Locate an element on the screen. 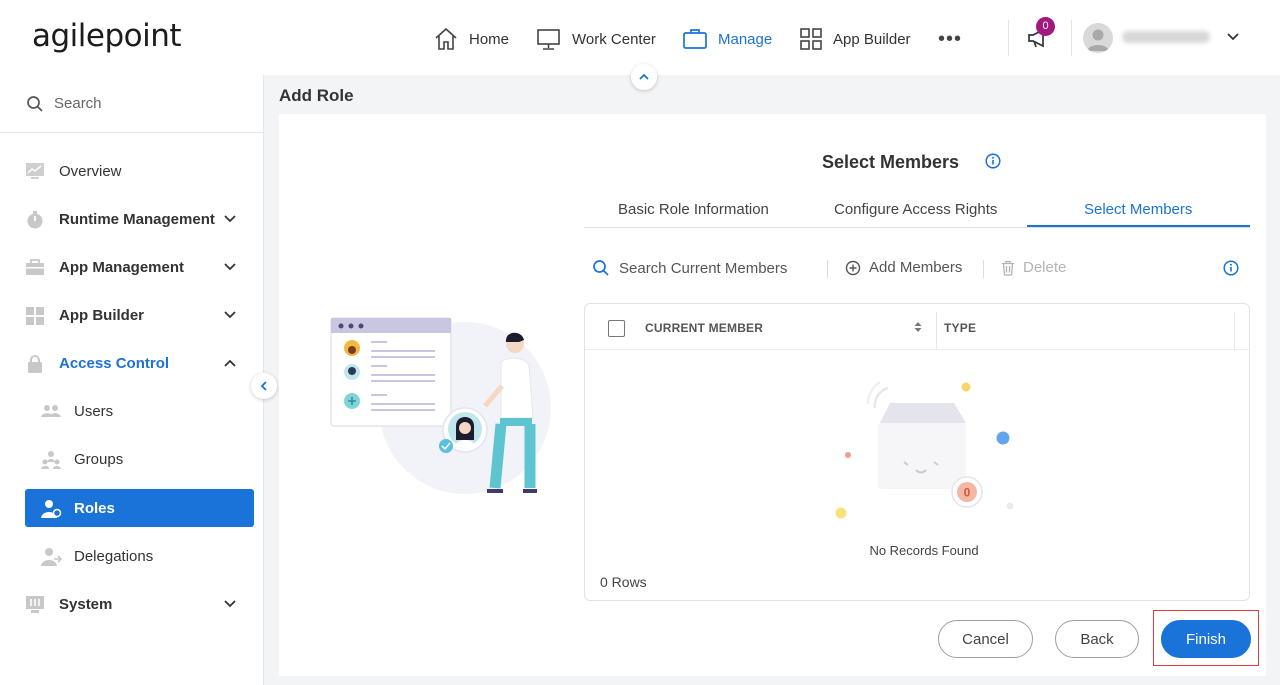 The width and height of the screenshot is (1280, 685). finish-button: Finish is located at coordinates (1206, 639).